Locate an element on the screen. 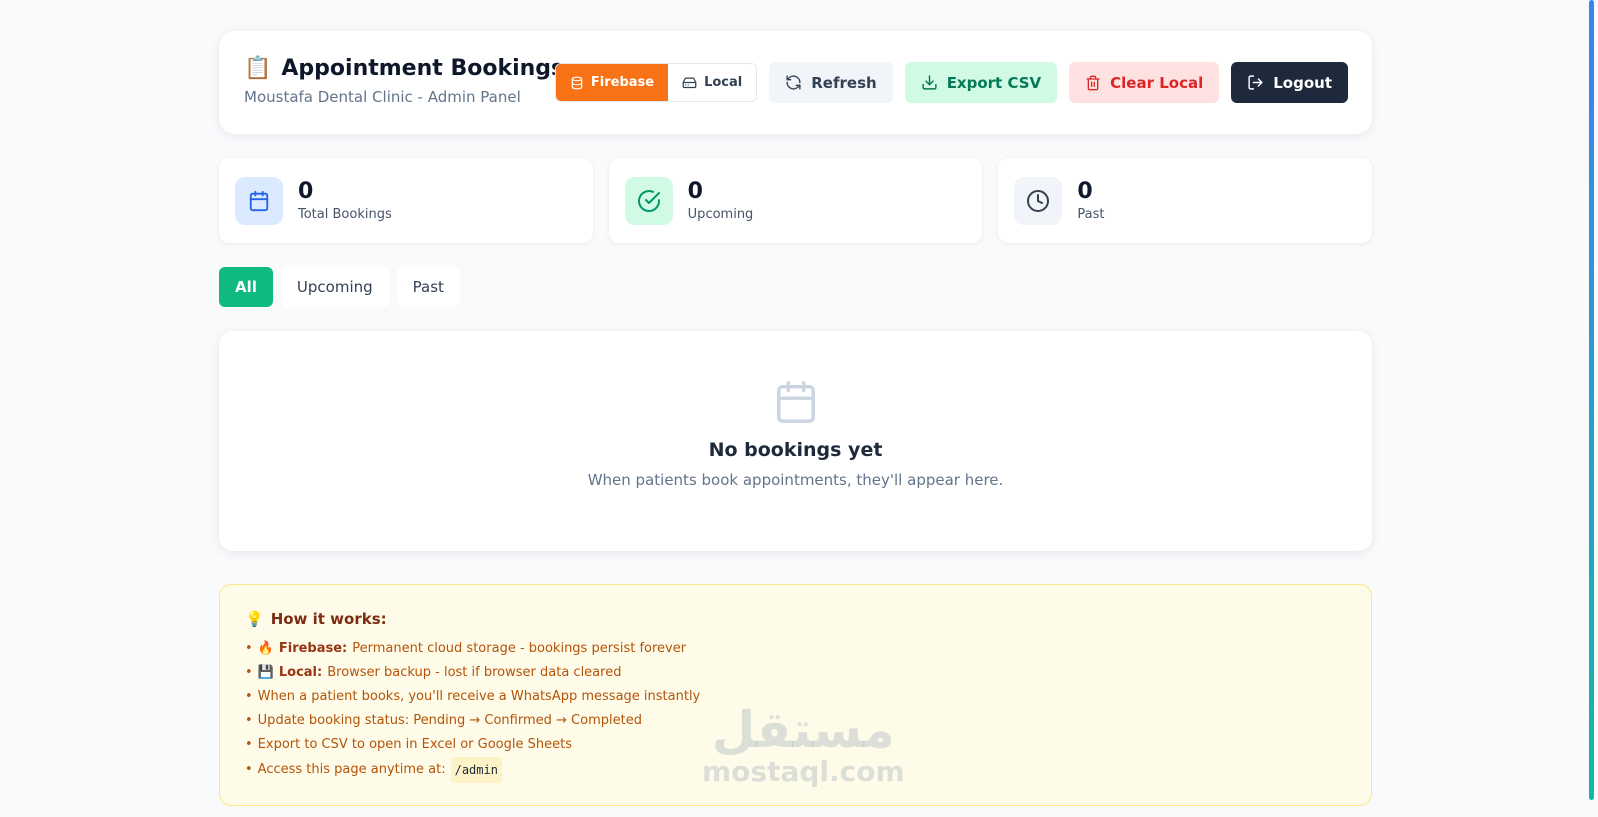  logout-label: Logout is located at coordinates (1302, 82).